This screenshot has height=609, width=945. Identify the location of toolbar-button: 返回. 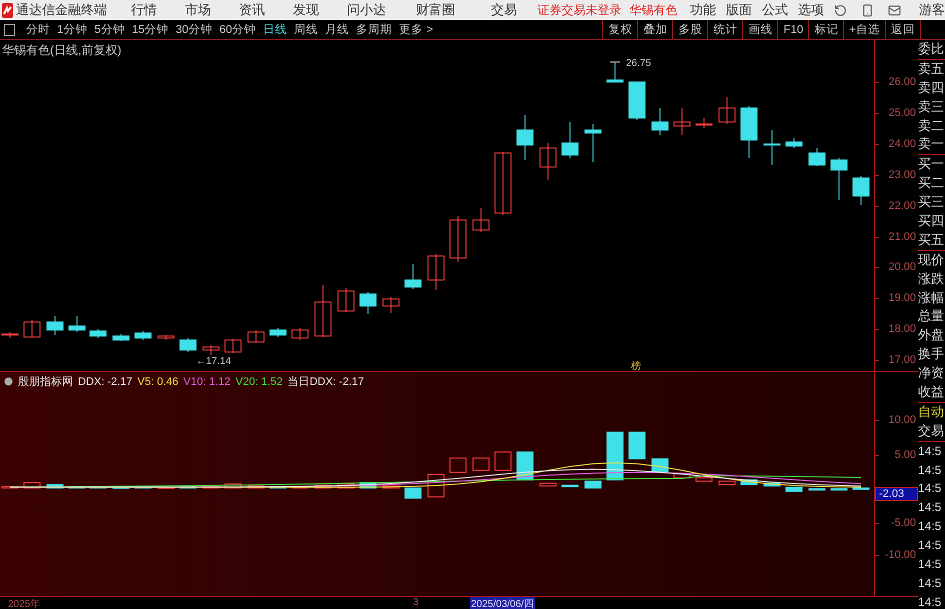
(902, 29).